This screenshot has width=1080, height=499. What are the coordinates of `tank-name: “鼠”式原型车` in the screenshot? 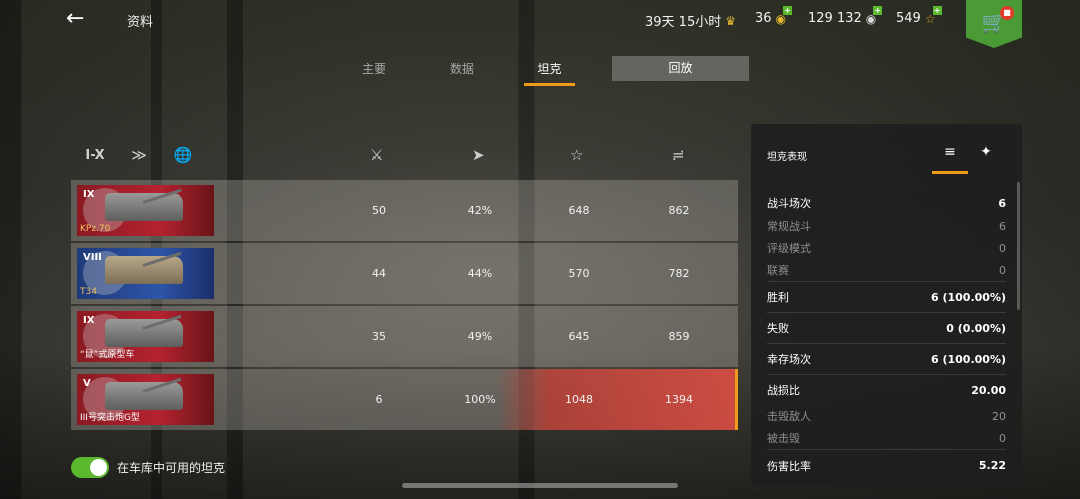 It's located at (107, 355).